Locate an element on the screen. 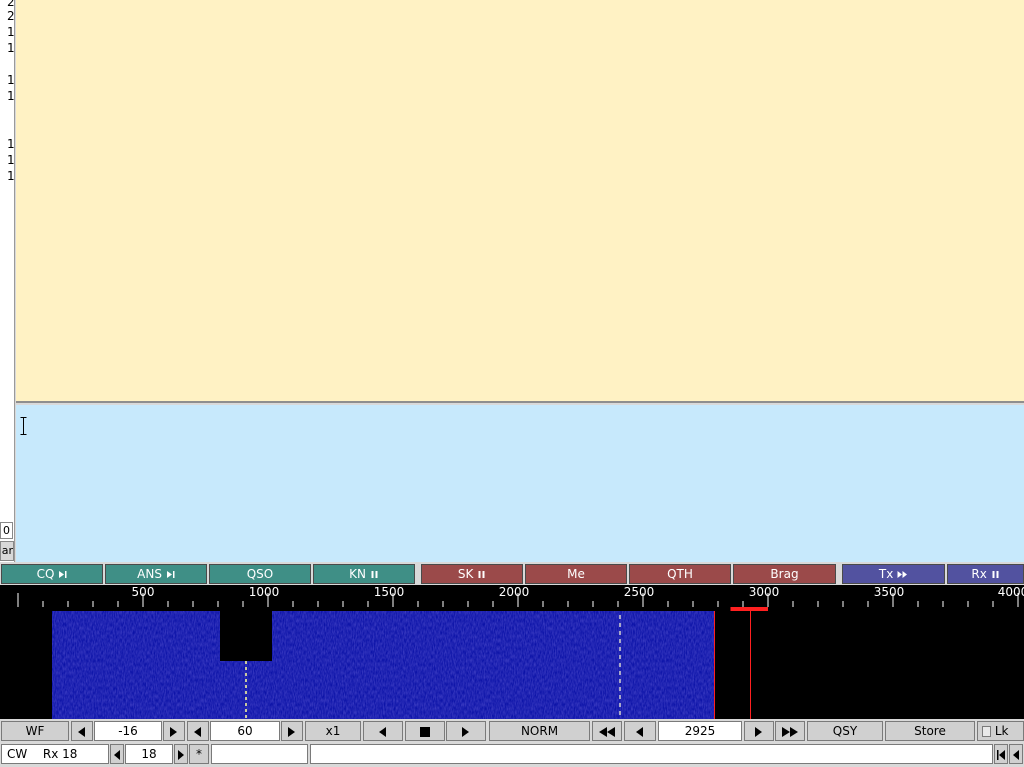 The width and height of the screenshot is (1024, 767). macro-button-ans: ANS is located at coordinates (156, 574).